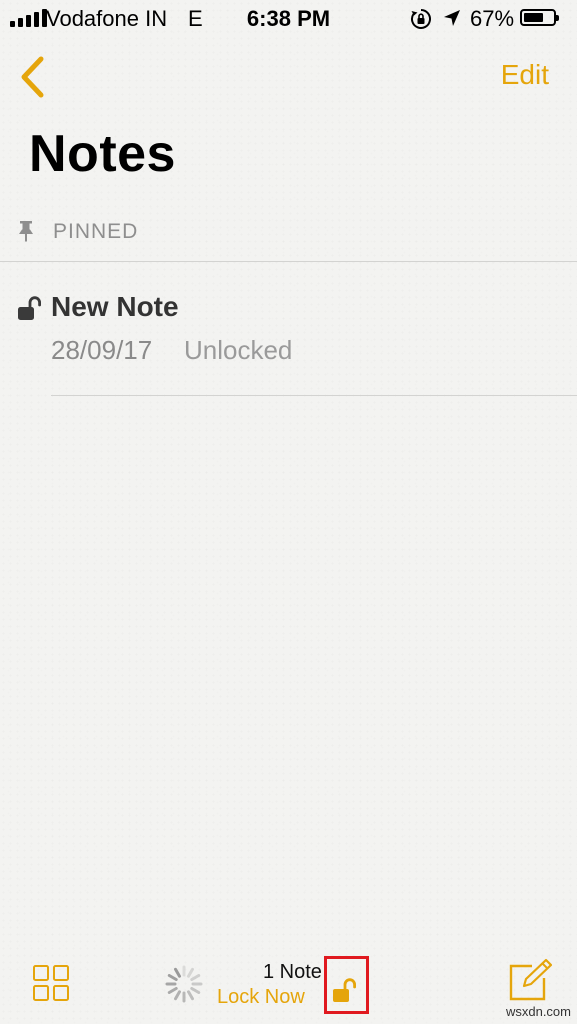  Describe the element at coordinates (102, 350) in the screenshot. I see `note-date: 28/09/17` at that location.